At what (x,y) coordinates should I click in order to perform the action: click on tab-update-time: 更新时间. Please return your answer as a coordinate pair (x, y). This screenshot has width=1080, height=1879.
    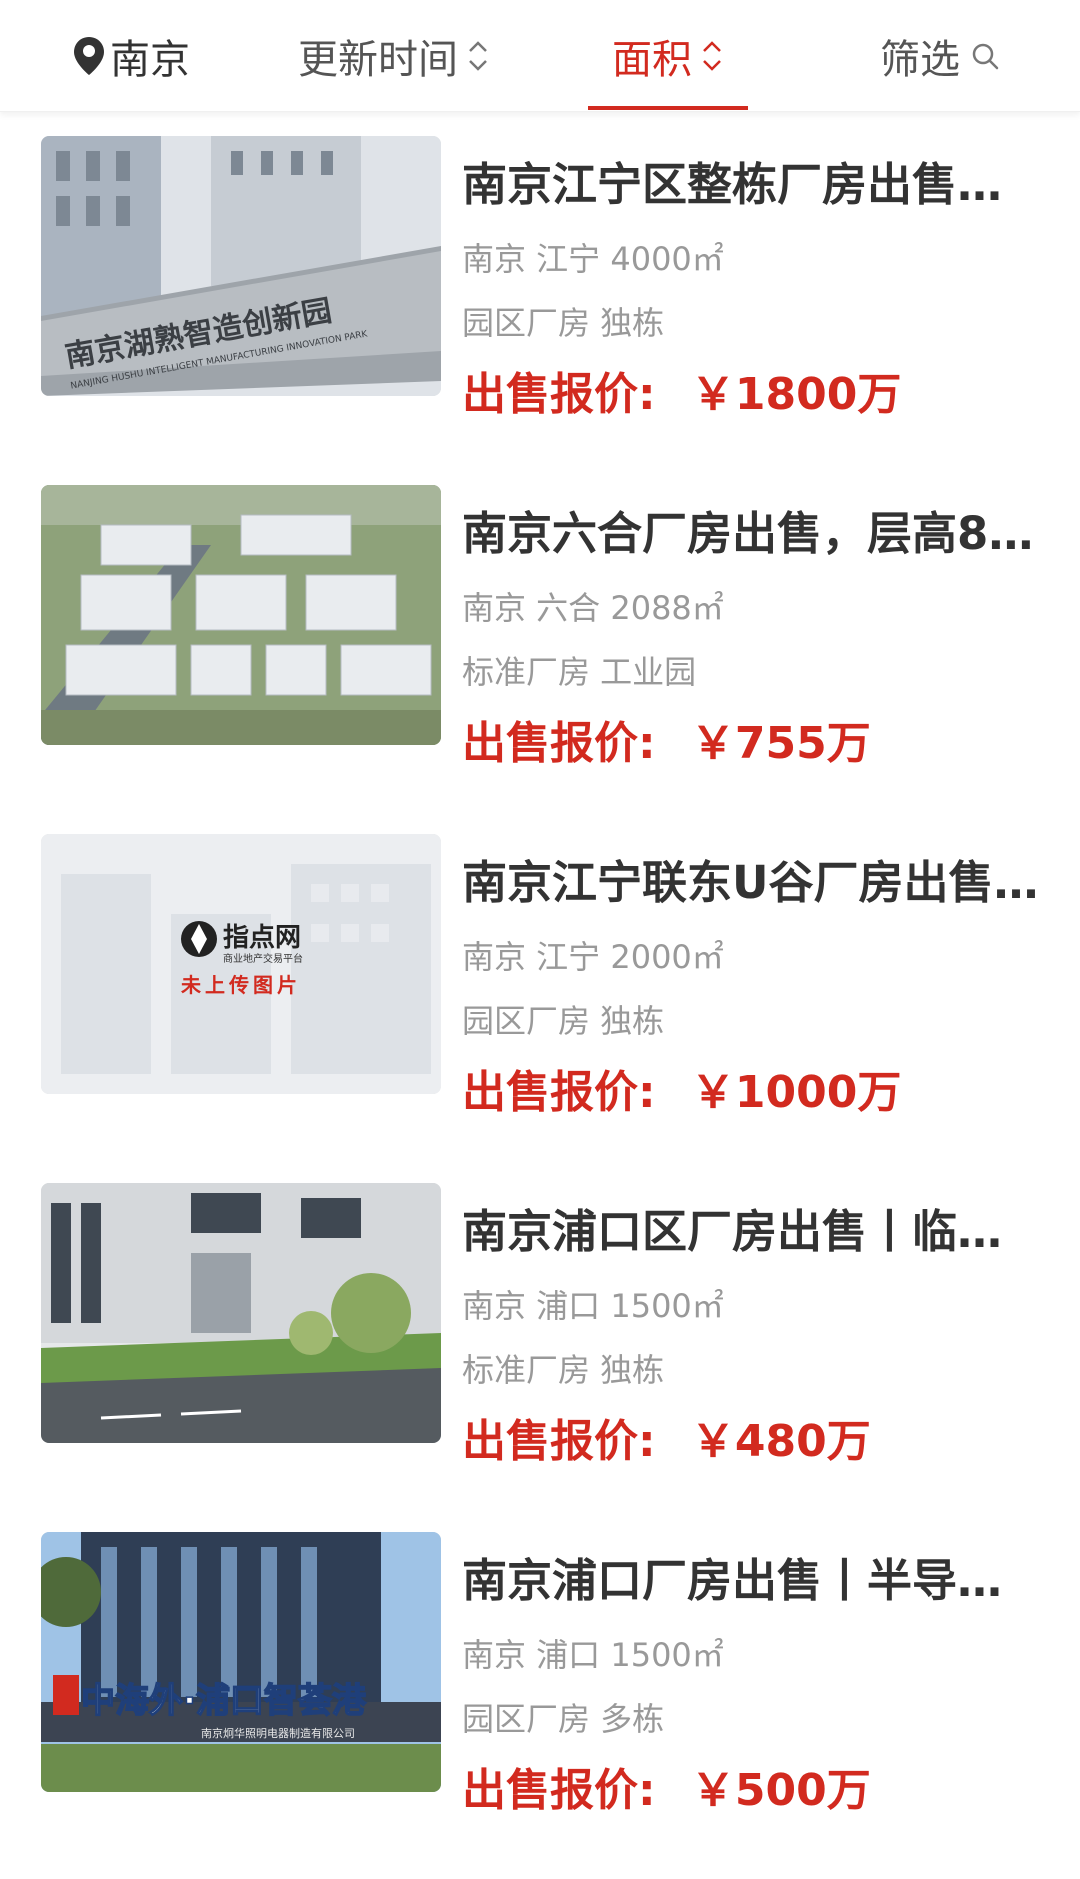
    Looking at the image, I should click on (394, 56).